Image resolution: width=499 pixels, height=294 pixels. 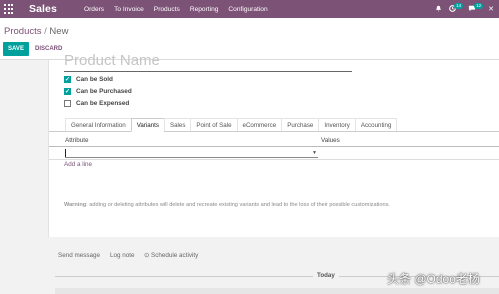 What do you see at coordinates (147, 255) in the screenshot?
I see `clock-icon: ⊙` at bounding box center [147, 255].